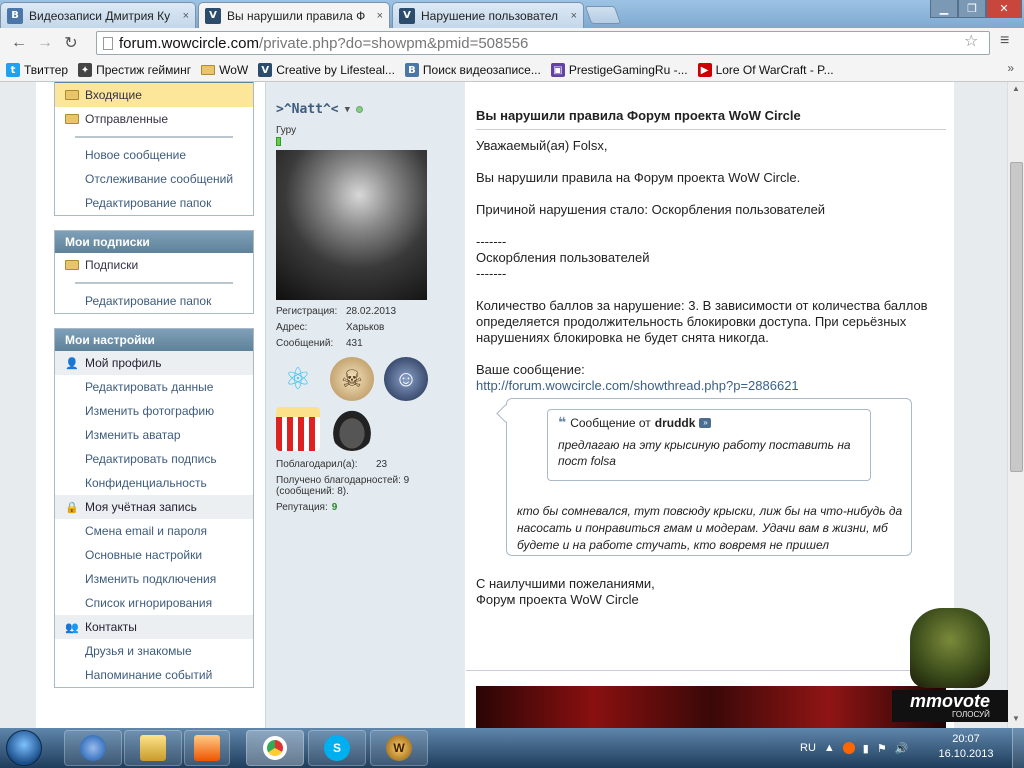 Image resolution: width=1024 pixels, height=768 pixels. I want to click on sidebar-item-edit-signature: Редактировать подпись, so click(154, 459).